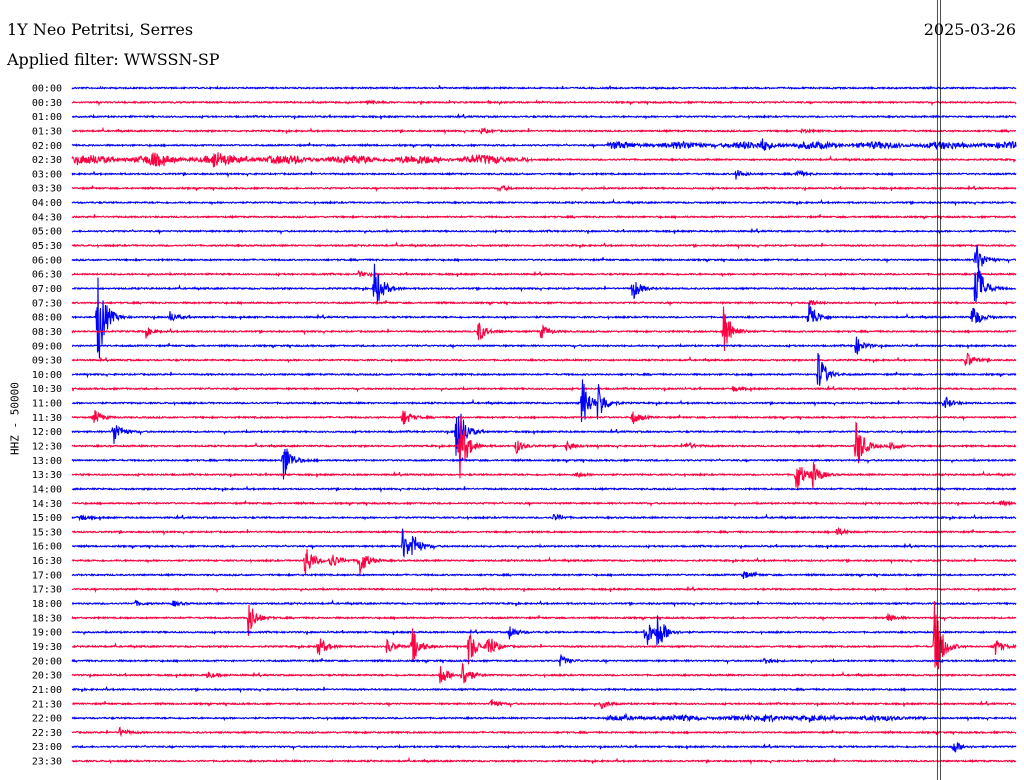  What do you see at coordinates (47, 275) in the screenshot?
I see `trace-time-label: 06:30` at bounding box center [47, 275].